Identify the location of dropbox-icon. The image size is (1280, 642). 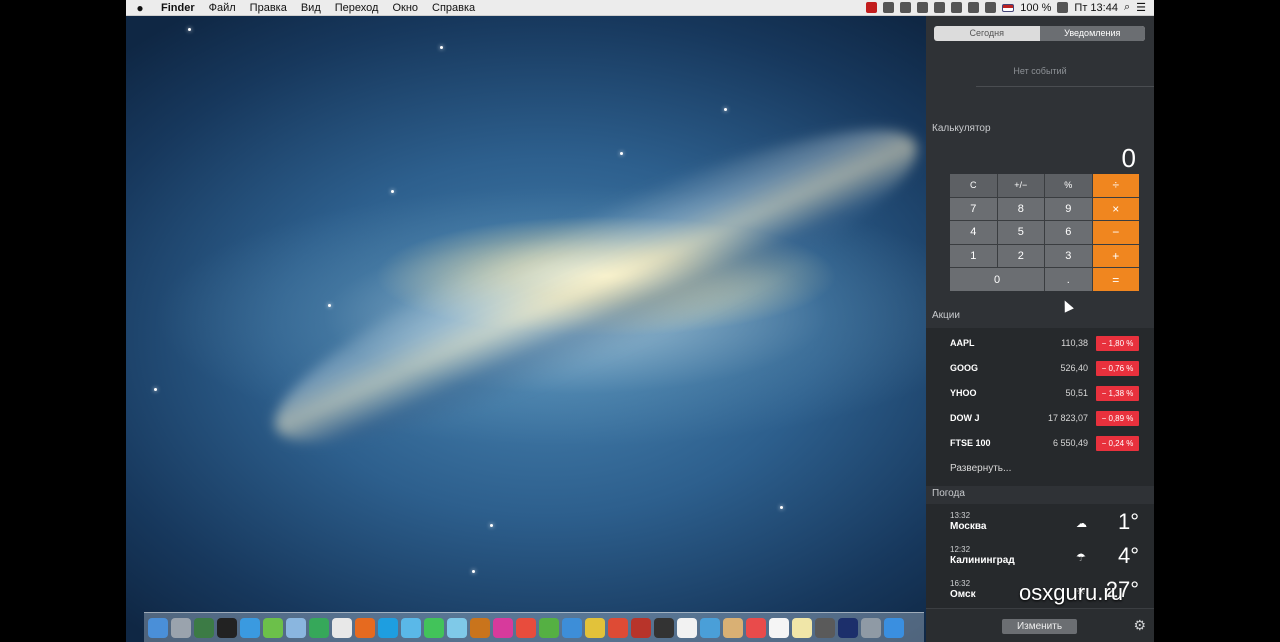
(906, 7).